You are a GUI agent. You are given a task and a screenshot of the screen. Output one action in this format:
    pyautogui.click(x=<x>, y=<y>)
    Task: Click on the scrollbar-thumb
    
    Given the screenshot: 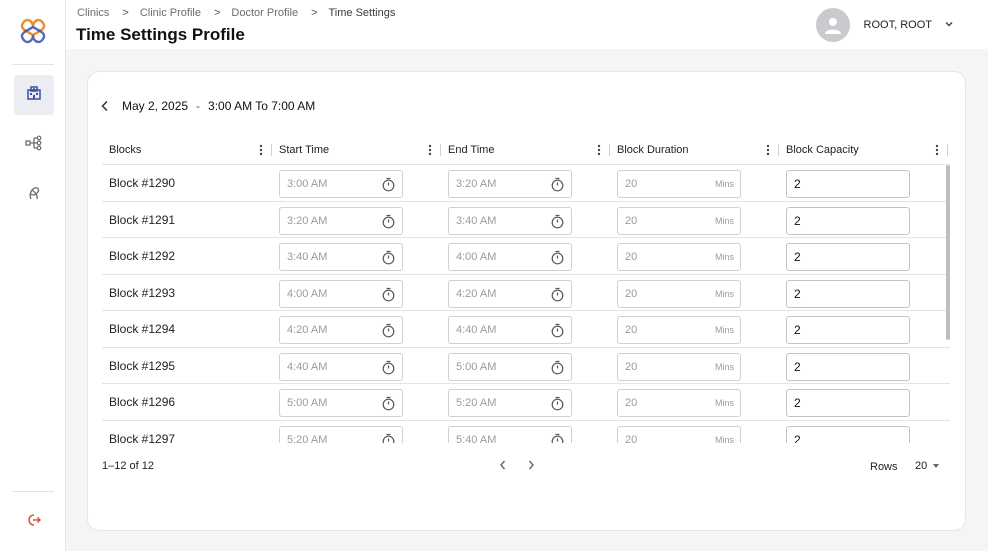 What is the action you would take?
    pyautogui.click(x=948, y=252)
    